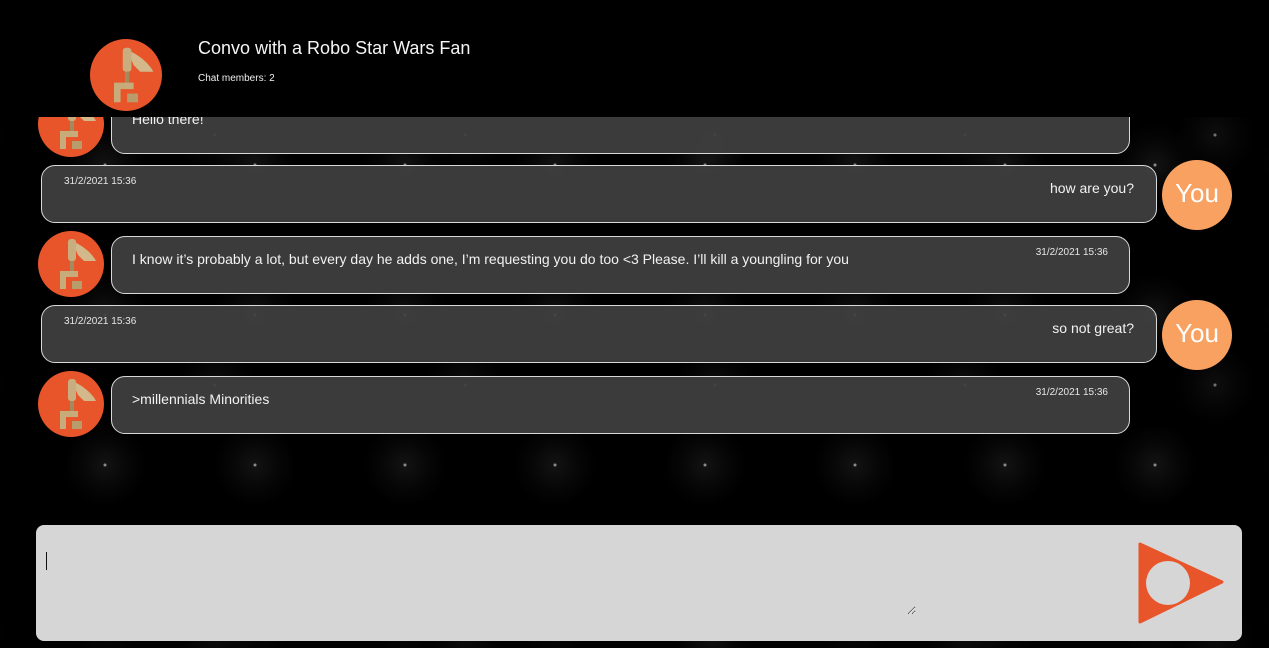 Image resolution: width=1269 pixels, height=648 pixels. What do you see at coordinates (480, 580) in the screenshot?
I see `message-input` at bounding box center [480, 580].